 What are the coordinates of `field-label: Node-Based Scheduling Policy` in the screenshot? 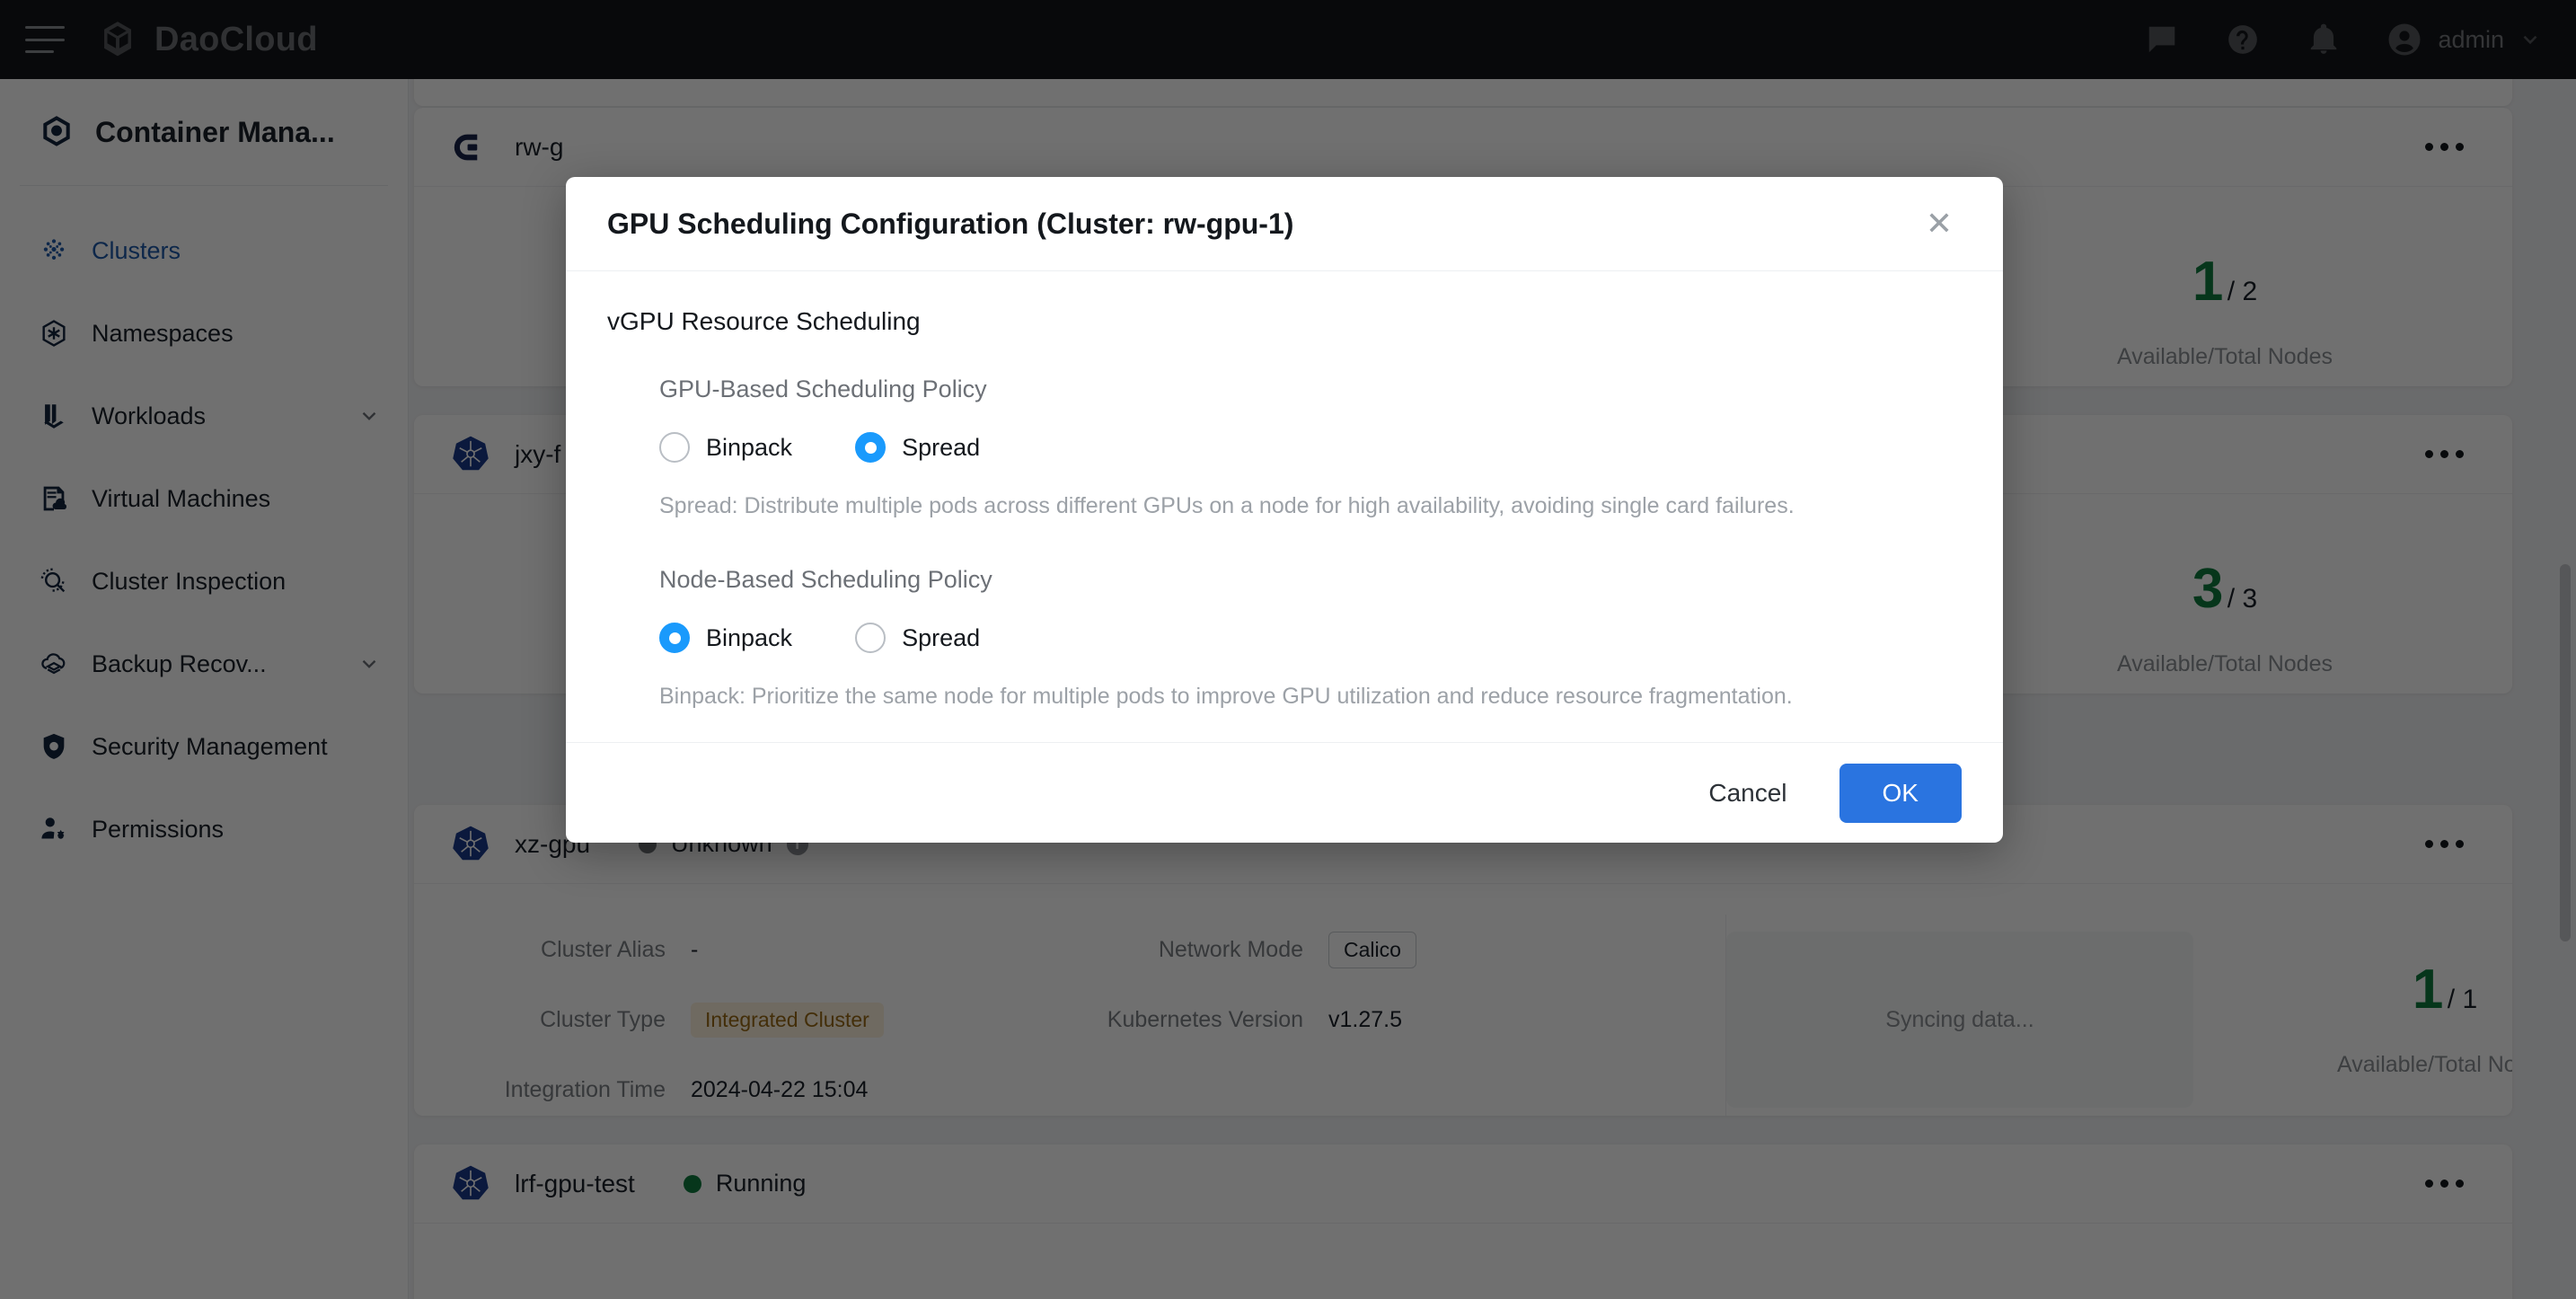 It's located at (825, 579).